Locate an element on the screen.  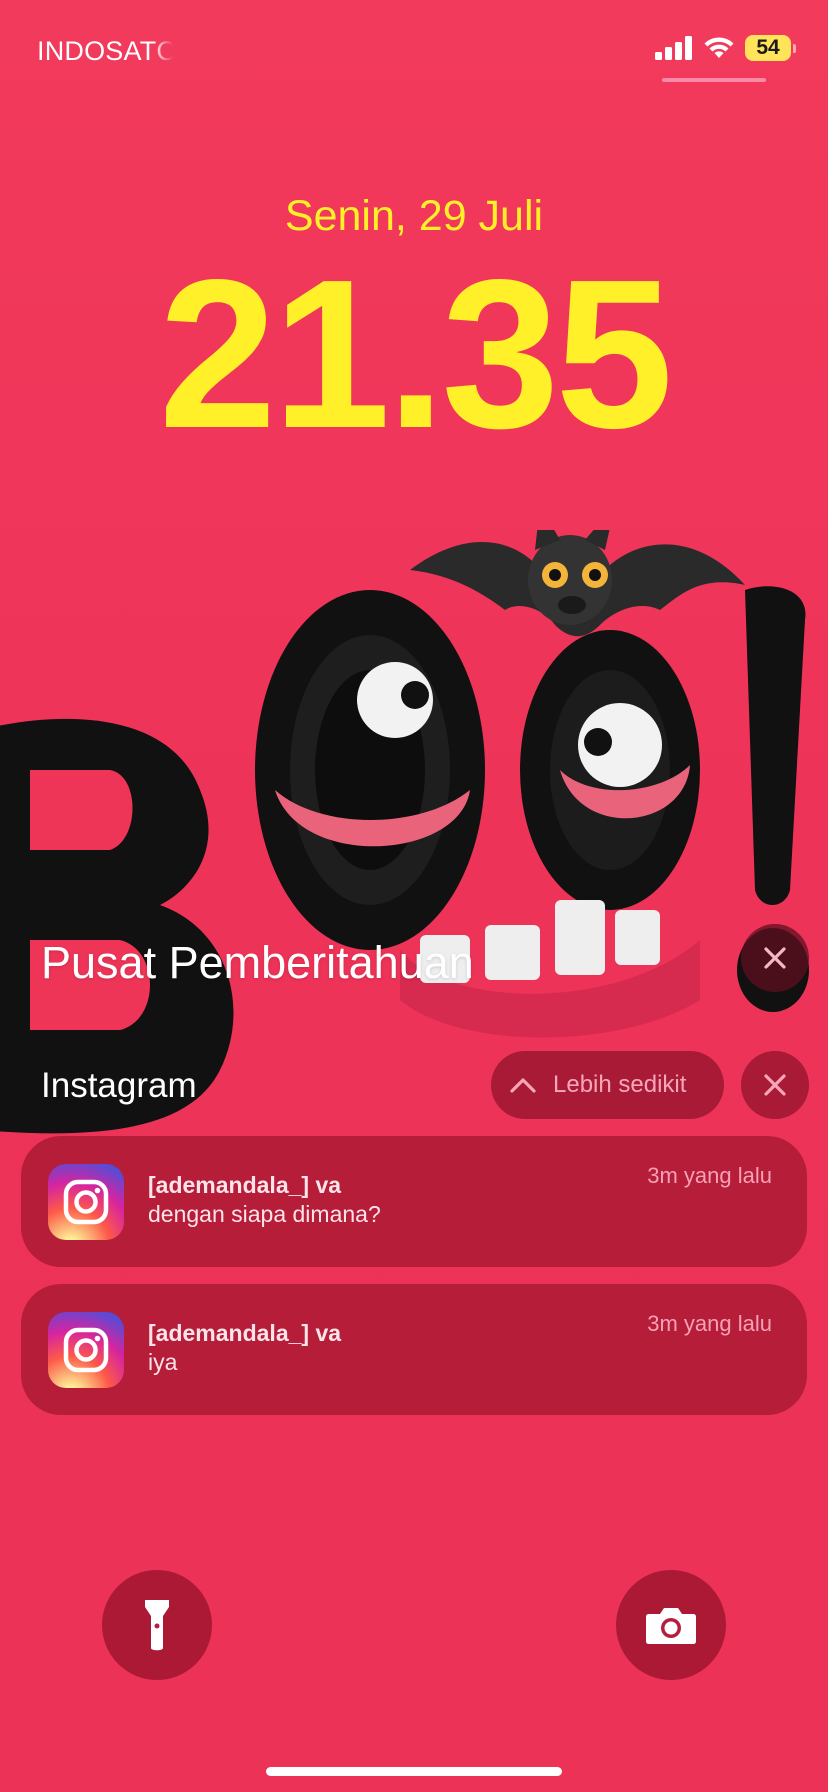
lock-date: Senin, 29 Juli is located at coordinates (414, 216).